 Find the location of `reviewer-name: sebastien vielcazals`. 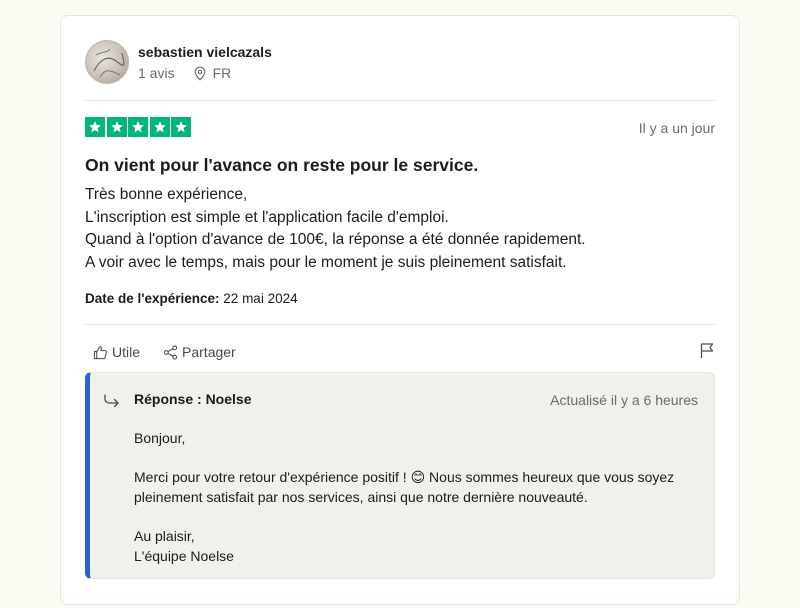

reviewer-name: sebastien vielcazals is located at coordinates (205, 52).